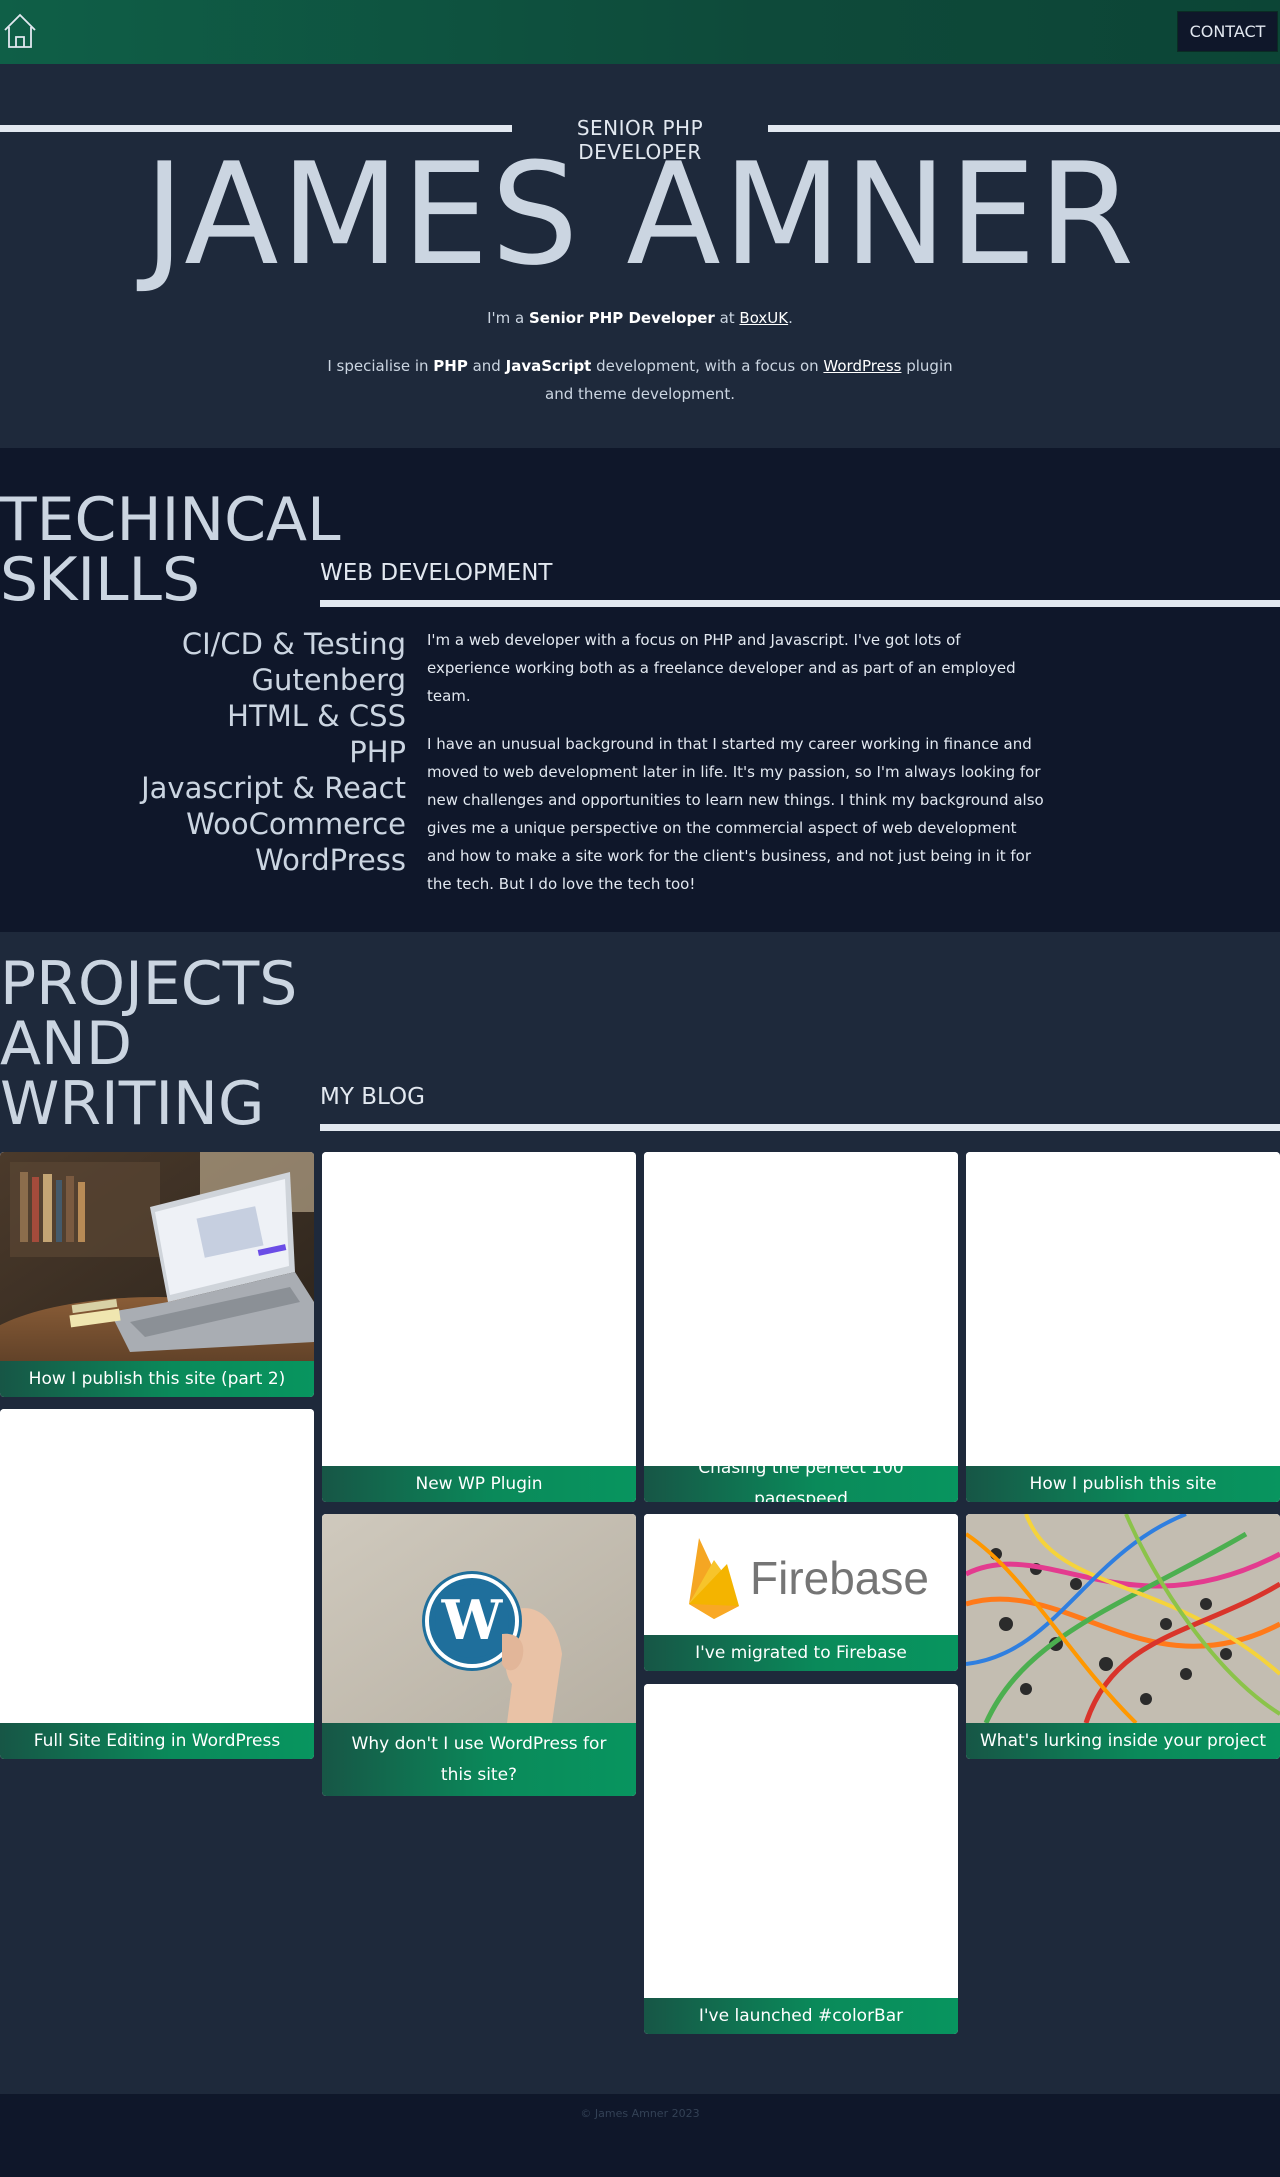 This screenshot has width=1280, height=2177. Describe the element at coordinates (436, 573) in the screenshot. I see `web-development-heading: WEB DEVELOPMENT` at that location.